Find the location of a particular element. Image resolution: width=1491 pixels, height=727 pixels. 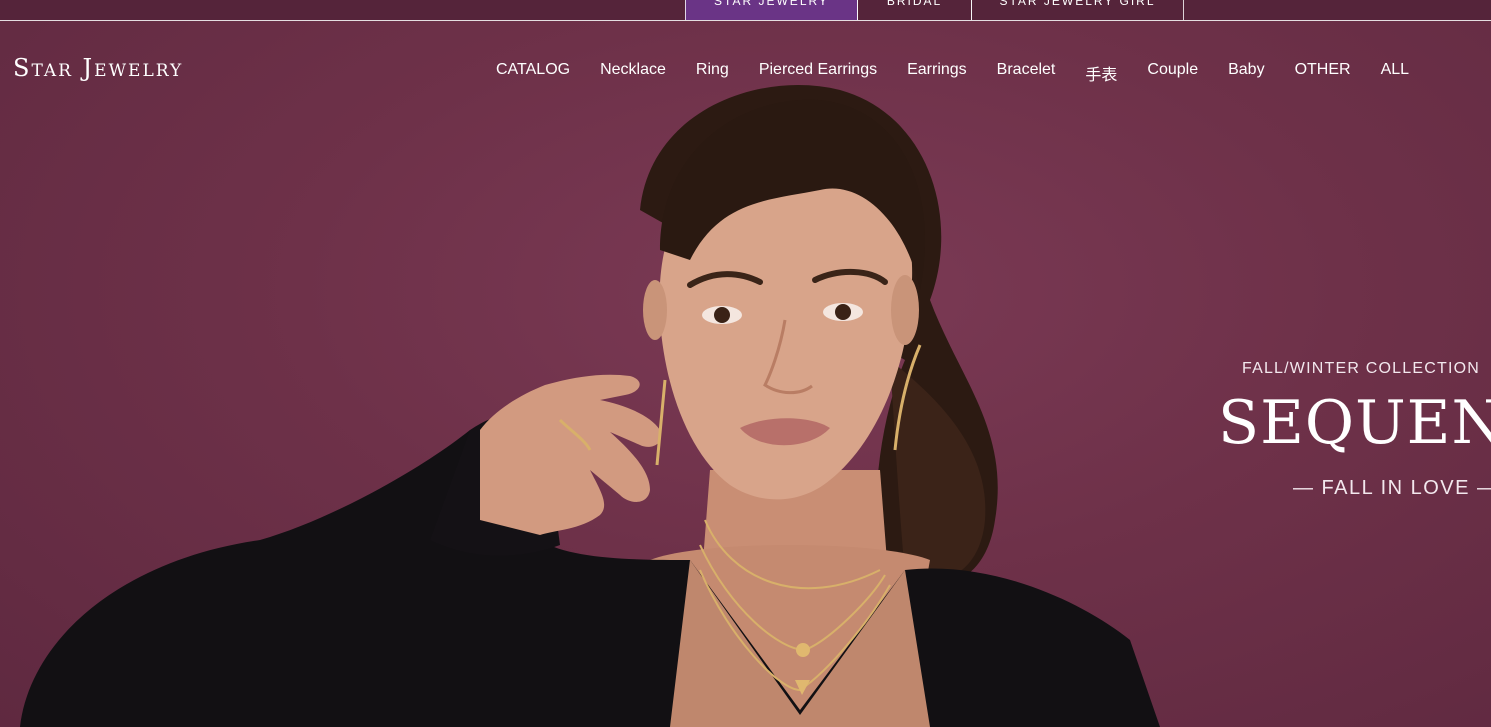

nav-item-earrings: Earrings is located at coordinates (937, 73).